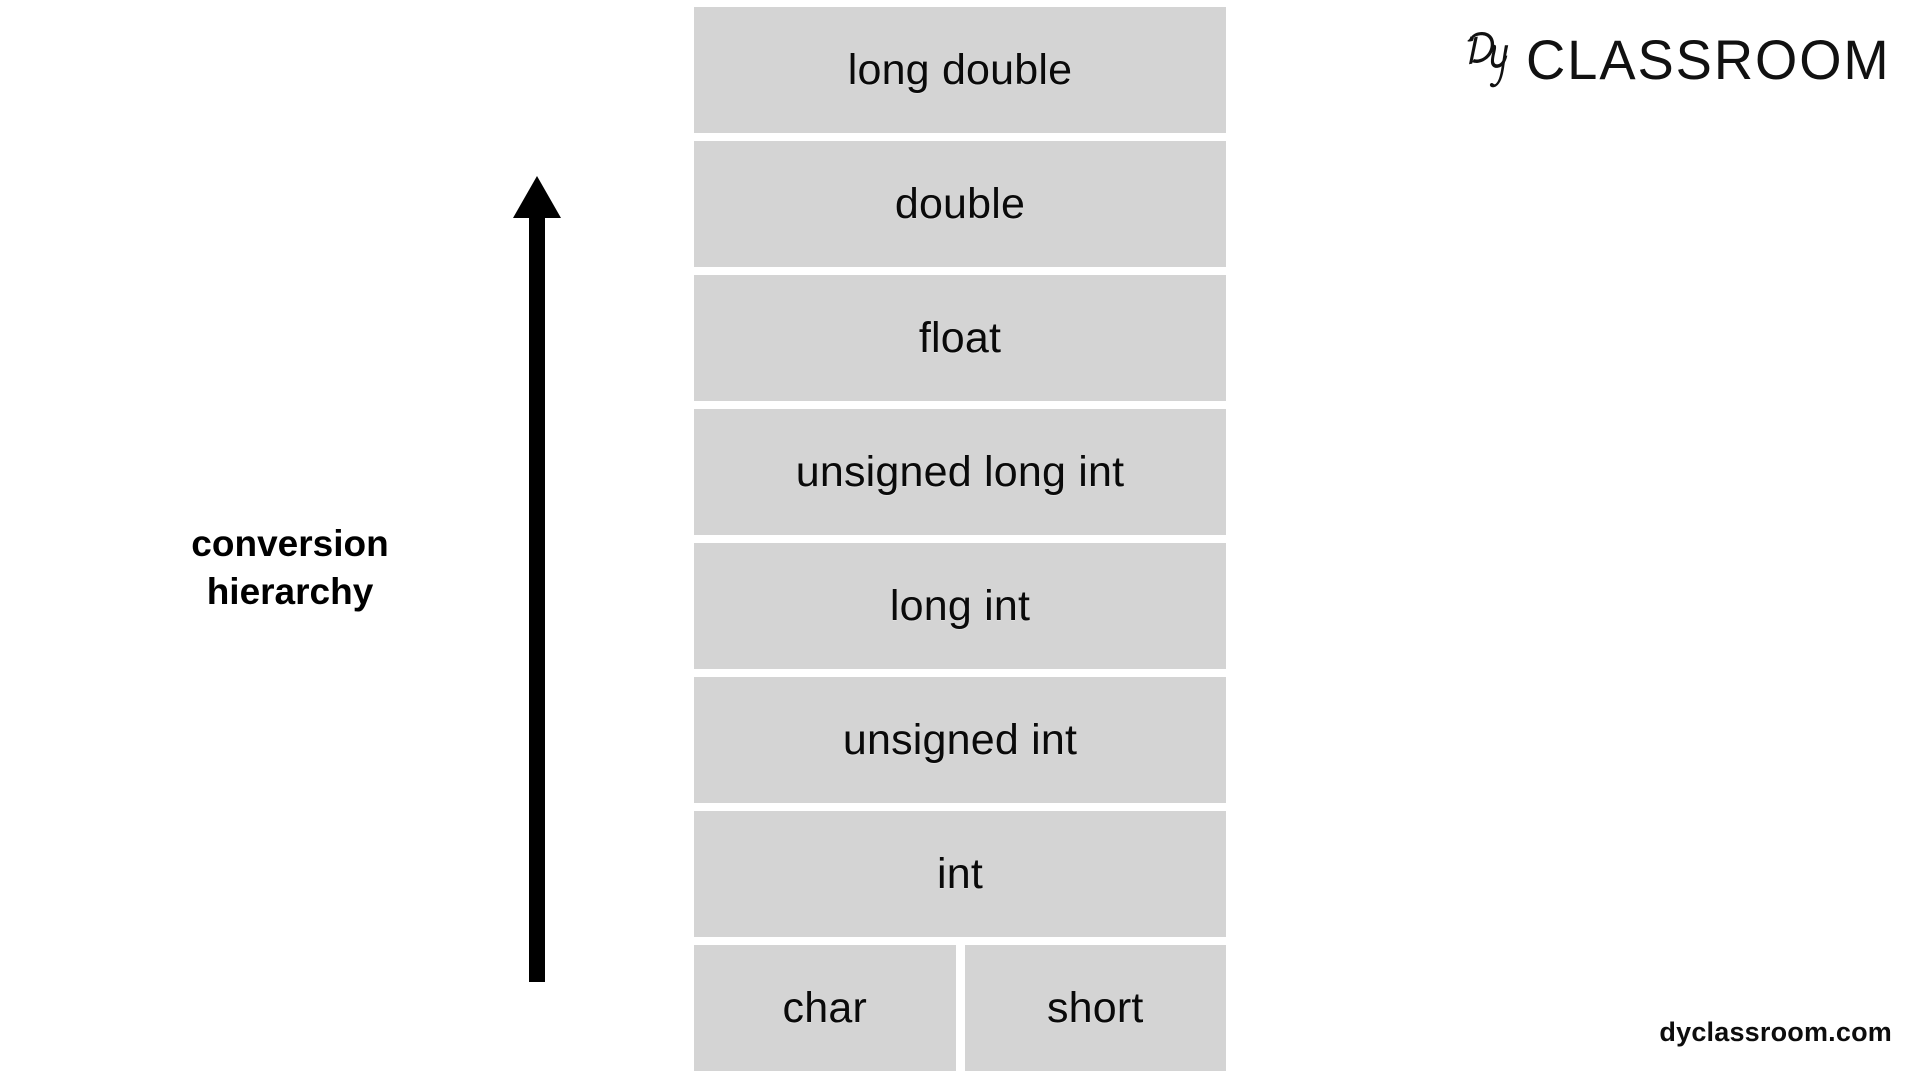 This screenshot has height=1080, width=1920. I want to click on type-box-label: int, so click(959, 873).